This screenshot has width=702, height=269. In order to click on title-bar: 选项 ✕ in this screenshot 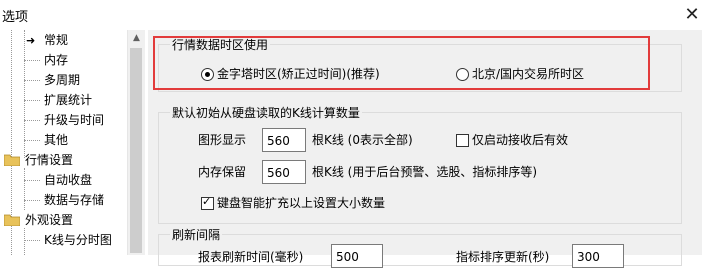, I will do `click(351, 15)`.